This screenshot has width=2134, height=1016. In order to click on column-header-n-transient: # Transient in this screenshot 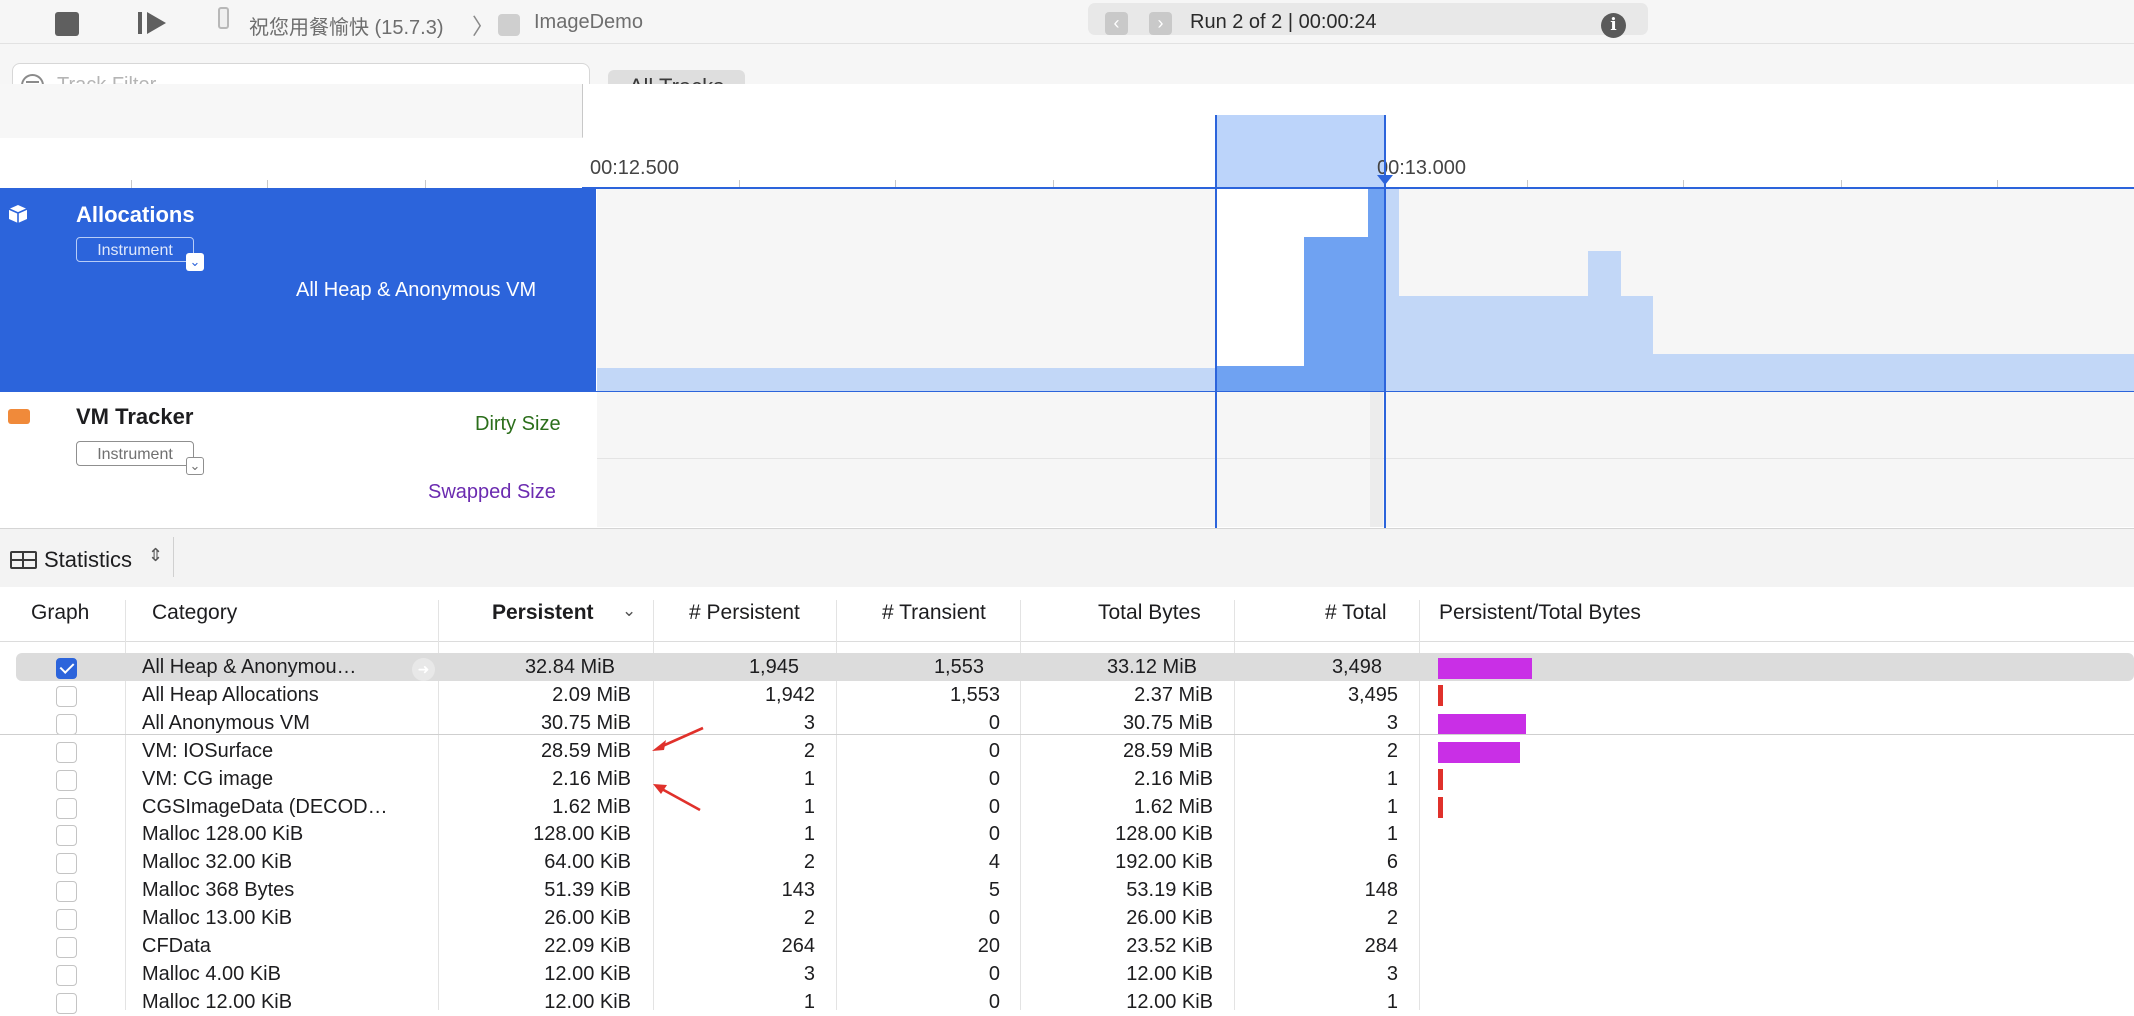, I will do `click(934, 613)`.